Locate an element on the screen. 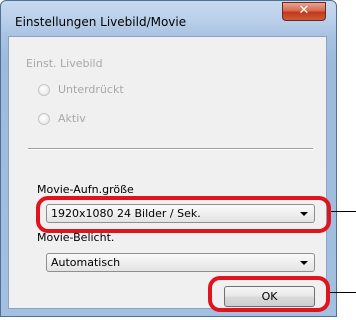 This screenshot has width=356, height=320. title-bar: Einstellungen Livebild/Movie ✕ is located at coordinates (168, 19).